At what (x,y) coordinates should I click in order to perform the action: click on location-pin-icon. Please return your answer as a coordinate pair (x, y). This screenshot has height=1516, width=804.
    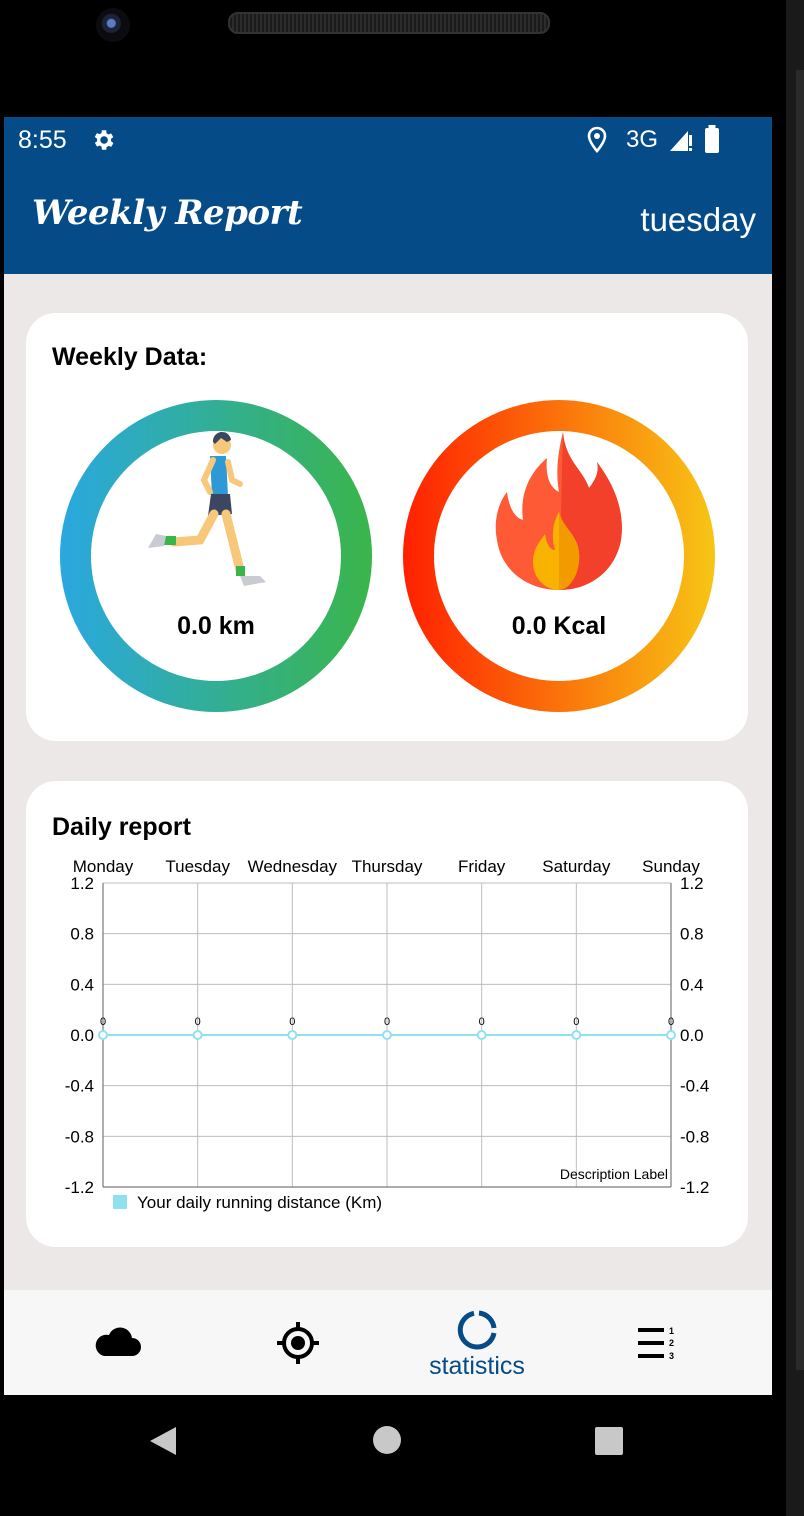
    Looking at the image, I should click on (597, 139).